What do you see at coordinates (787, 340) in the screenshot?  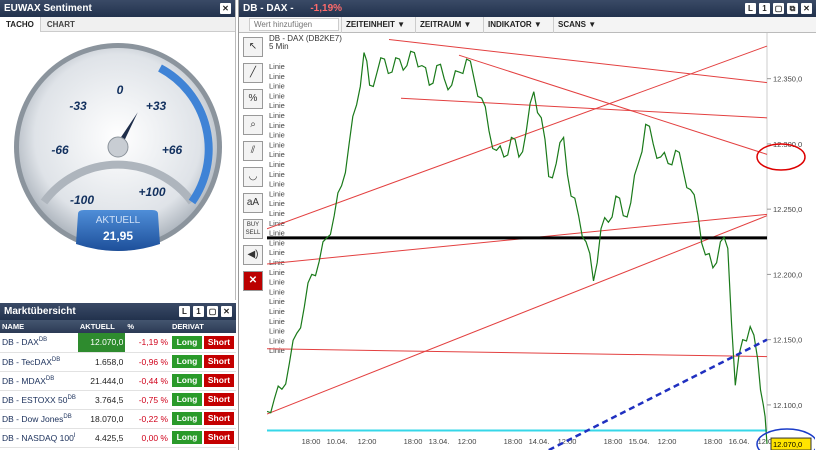 I see `y-tick-label: 12.150,0` at bounding box center [787, 340].